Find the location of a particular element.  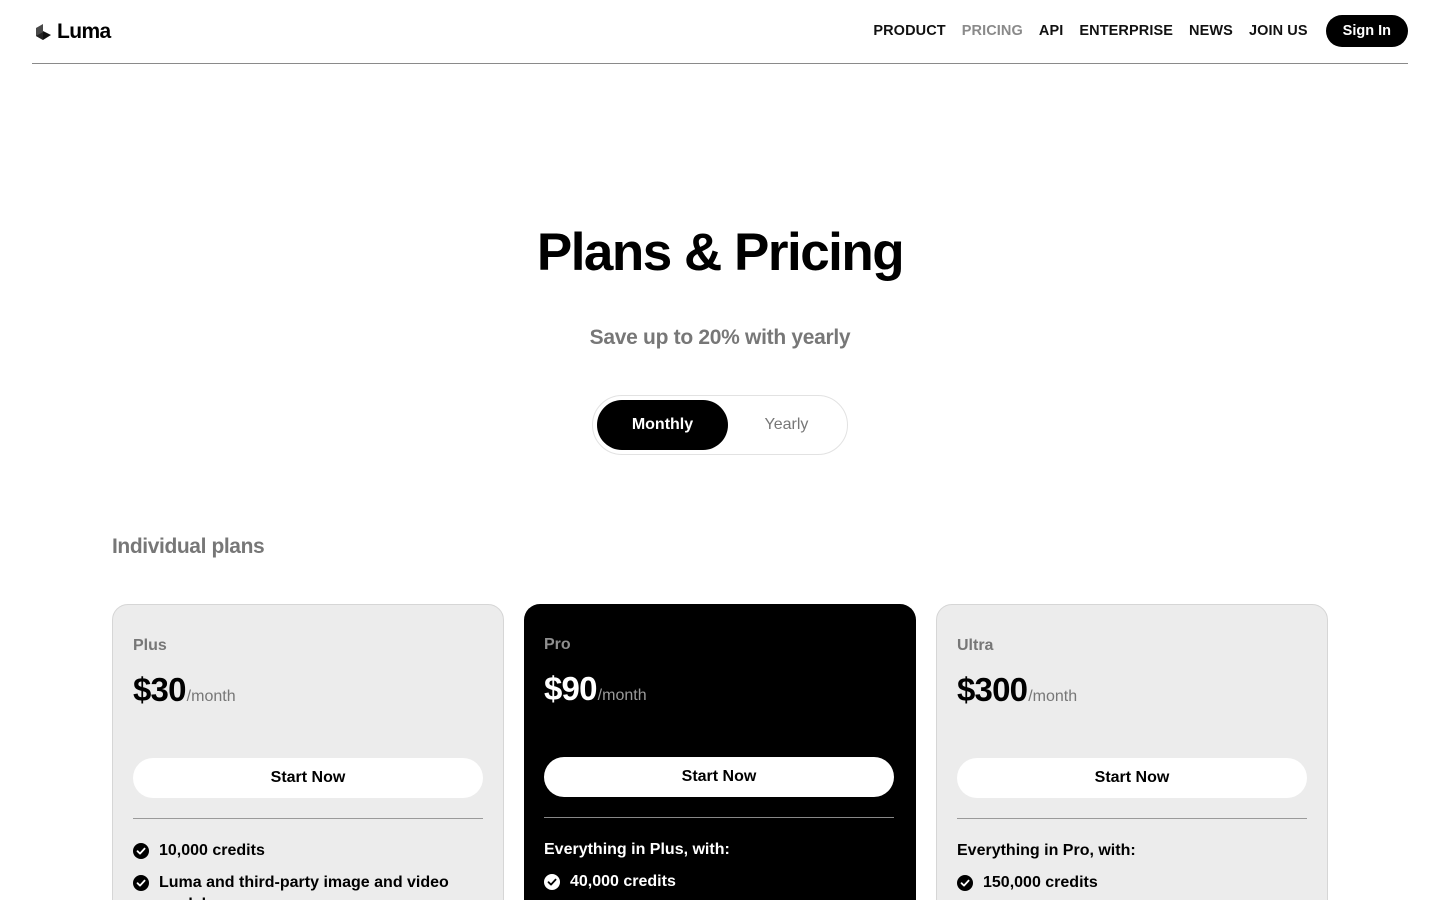

feature-list: Everything in Pro, with: 150,000 credits is located at coordinates (1132, 870).